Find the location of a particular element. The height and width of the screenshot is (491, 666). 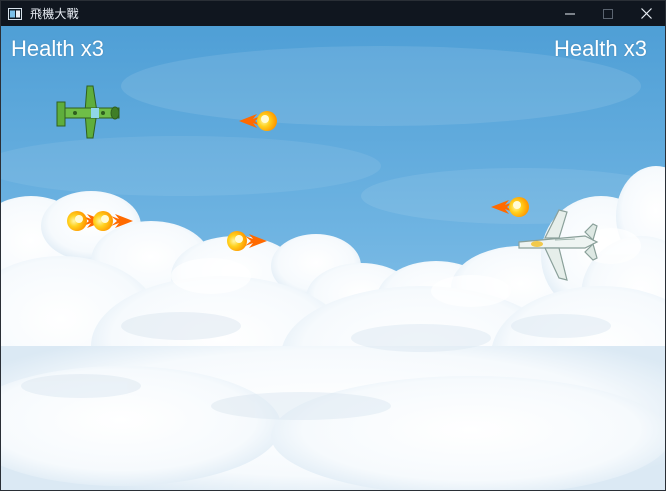

close-icon is located at coordinates (646, 13).